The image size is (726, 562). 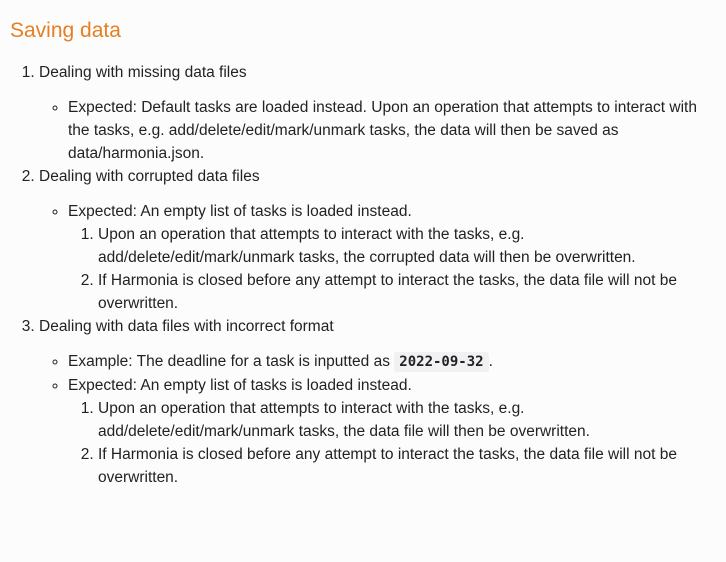 I want to click on inline-code: 2022-09-32, so click(x=441, y=362).